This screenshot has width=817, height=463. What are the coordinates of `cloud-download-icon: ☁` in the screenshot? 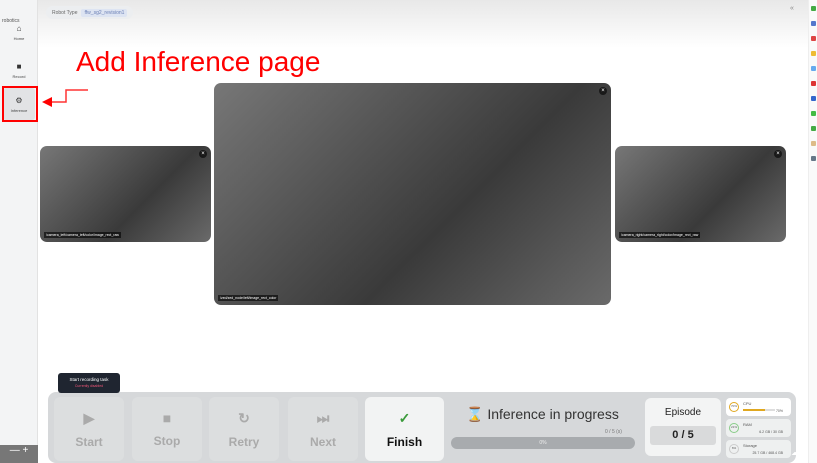 It's located at (795, 452).